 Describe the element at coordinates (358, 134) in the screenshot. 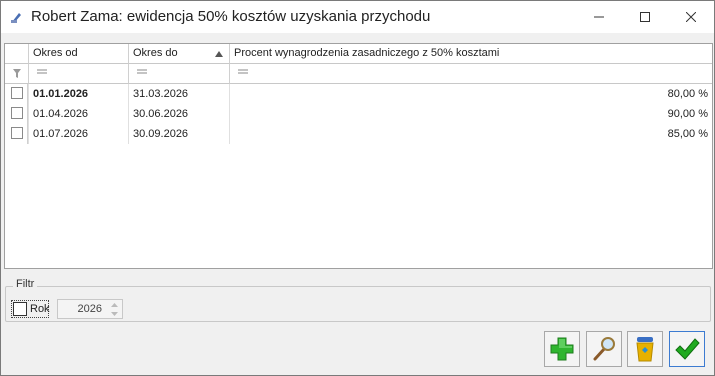

I see `table-row: 01.07.2026 30.09.2026 85,00 %` at that location.